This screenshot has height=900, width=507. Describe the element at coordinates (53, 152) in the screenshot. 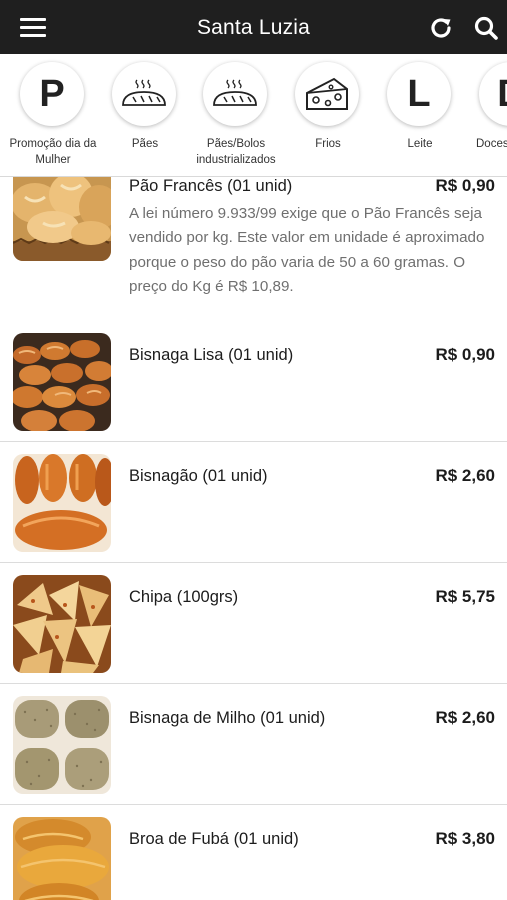

I see `category-label: Promoção dia da Mulher` at that location.